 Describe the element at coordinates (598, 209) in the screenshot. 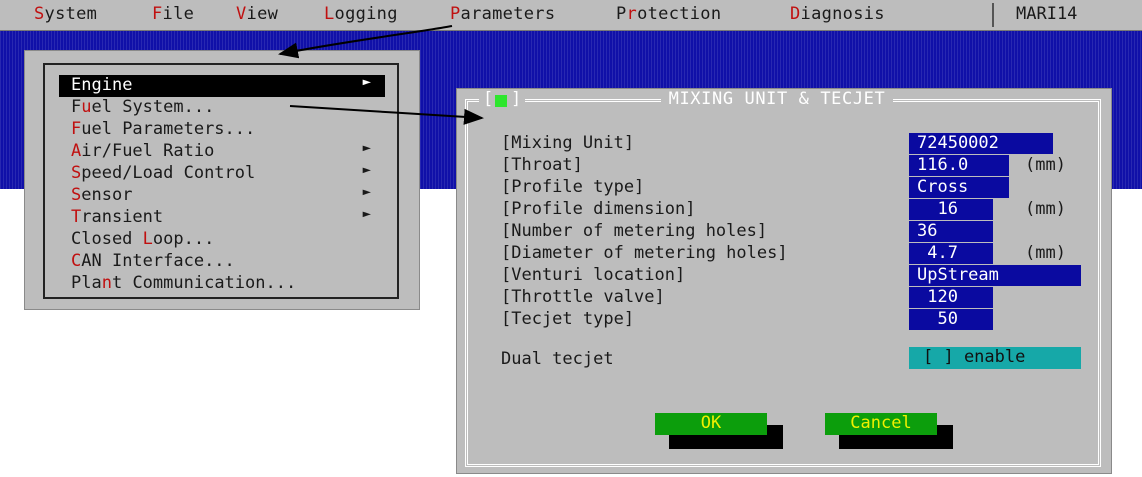

I see `label-profile-dimension: [Profile dimension]` at that location.